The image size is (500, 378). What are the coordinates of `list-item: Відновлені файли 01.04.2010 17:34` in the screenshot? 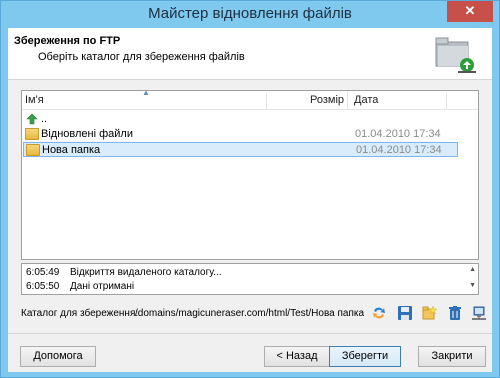 It's located at (242, 134).